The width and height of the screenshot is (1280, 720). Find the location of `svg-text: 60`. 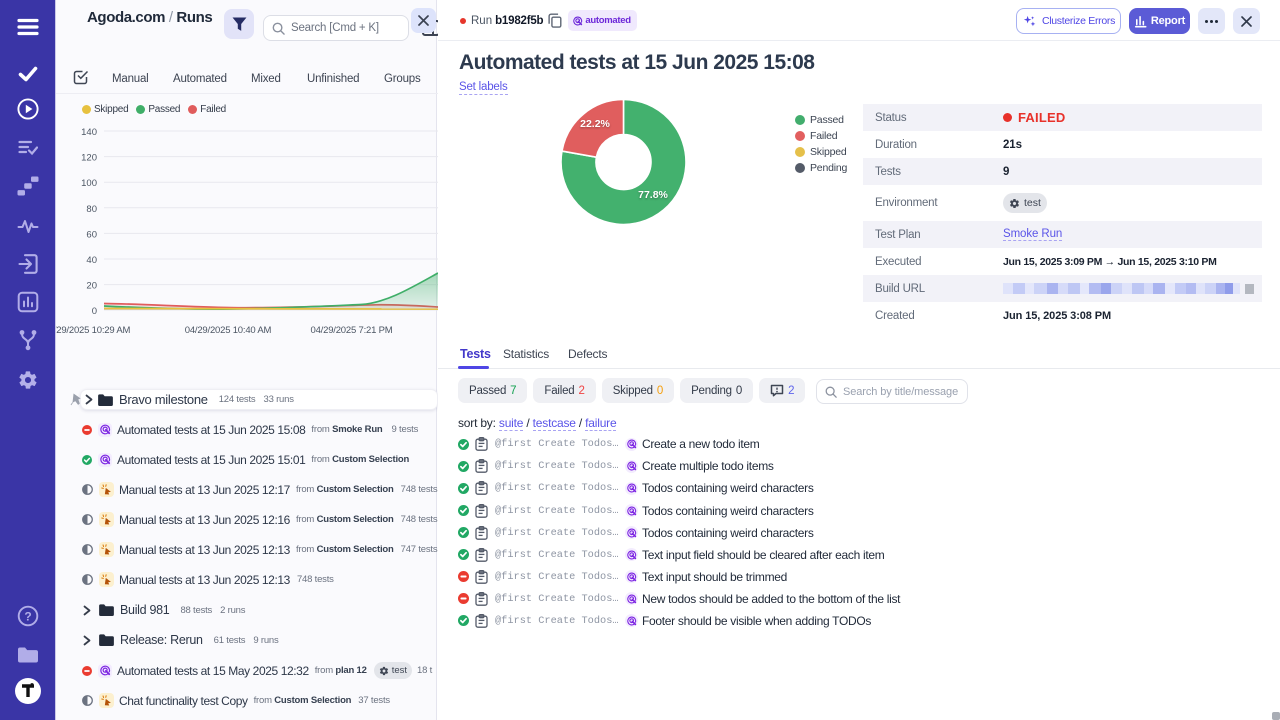

svg-text: 60 is located at coordinates (91, 234).